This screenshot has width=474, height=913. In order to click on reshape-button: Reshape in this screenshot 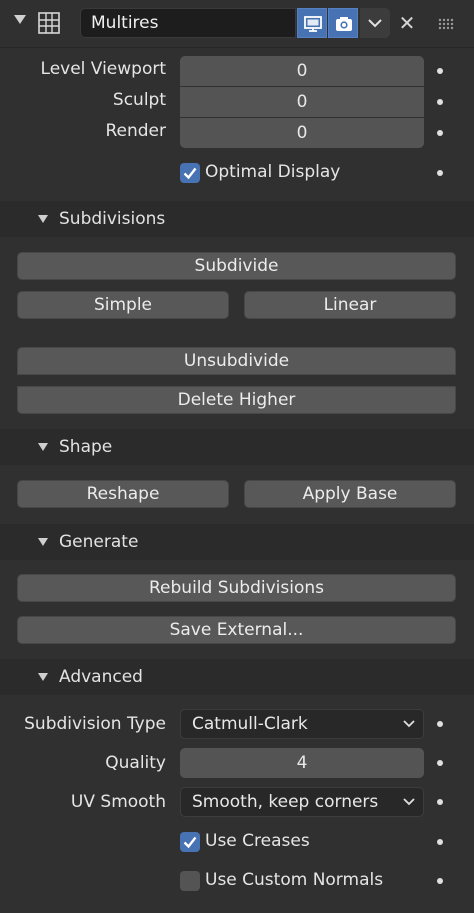, I will do `click(123, 494)`.